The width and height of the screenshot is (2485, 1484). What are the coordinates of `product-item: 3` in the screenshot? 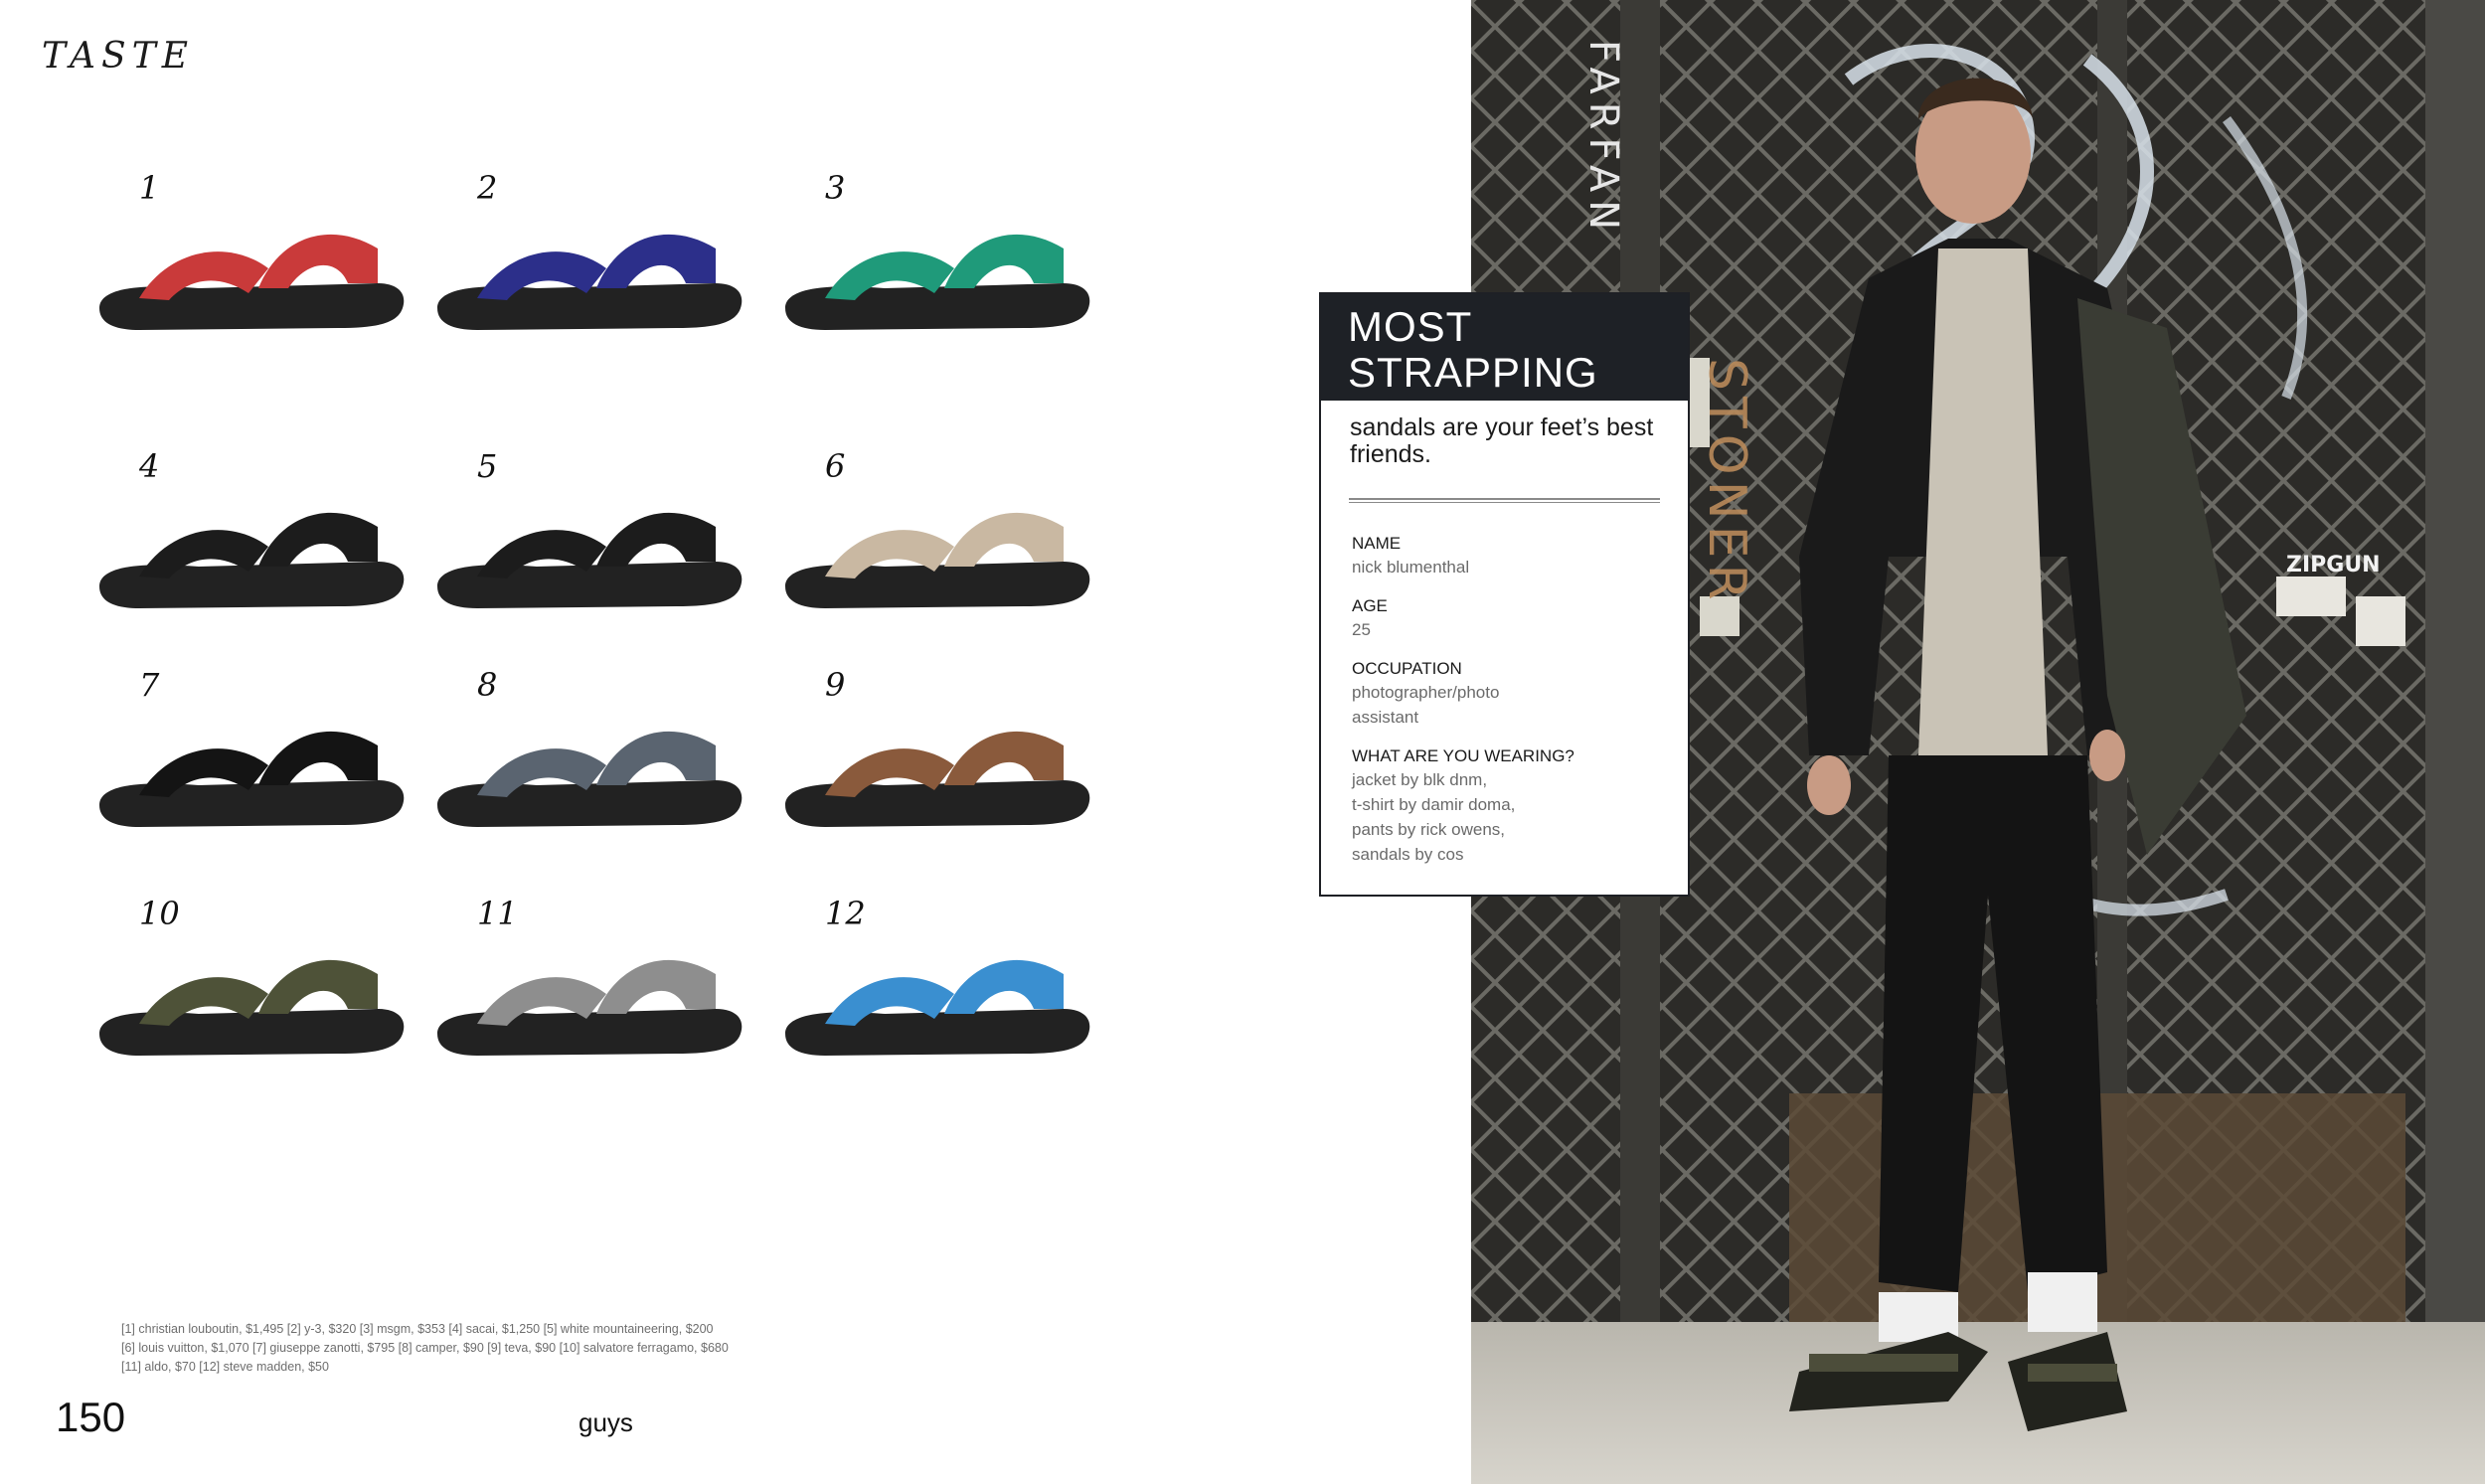 It's located at (934, 258).